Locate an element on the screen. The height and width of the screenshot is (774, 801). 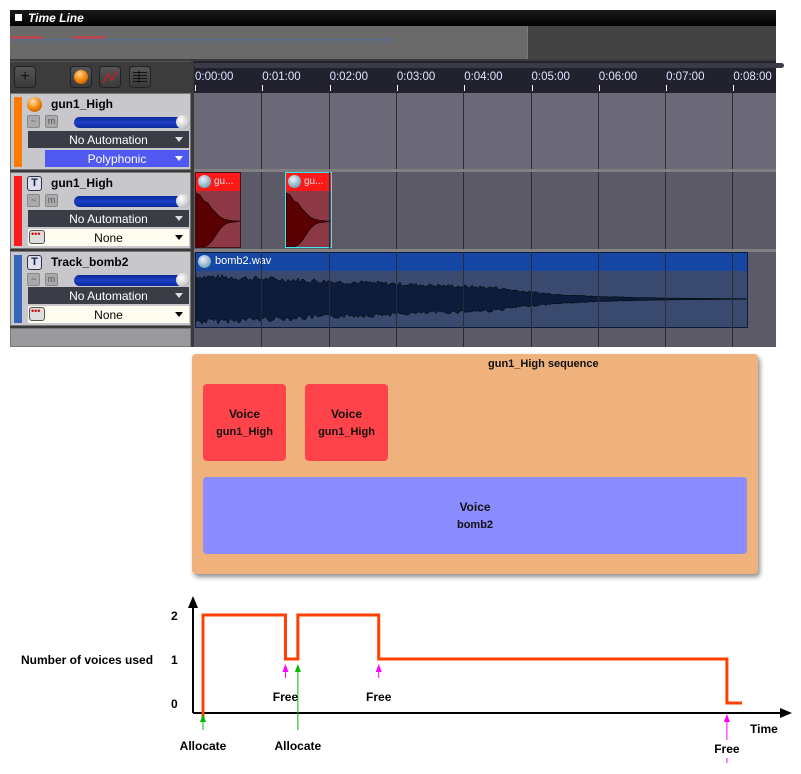
track-lane-3: bomb2.wav is located at coordinates (485, 299).